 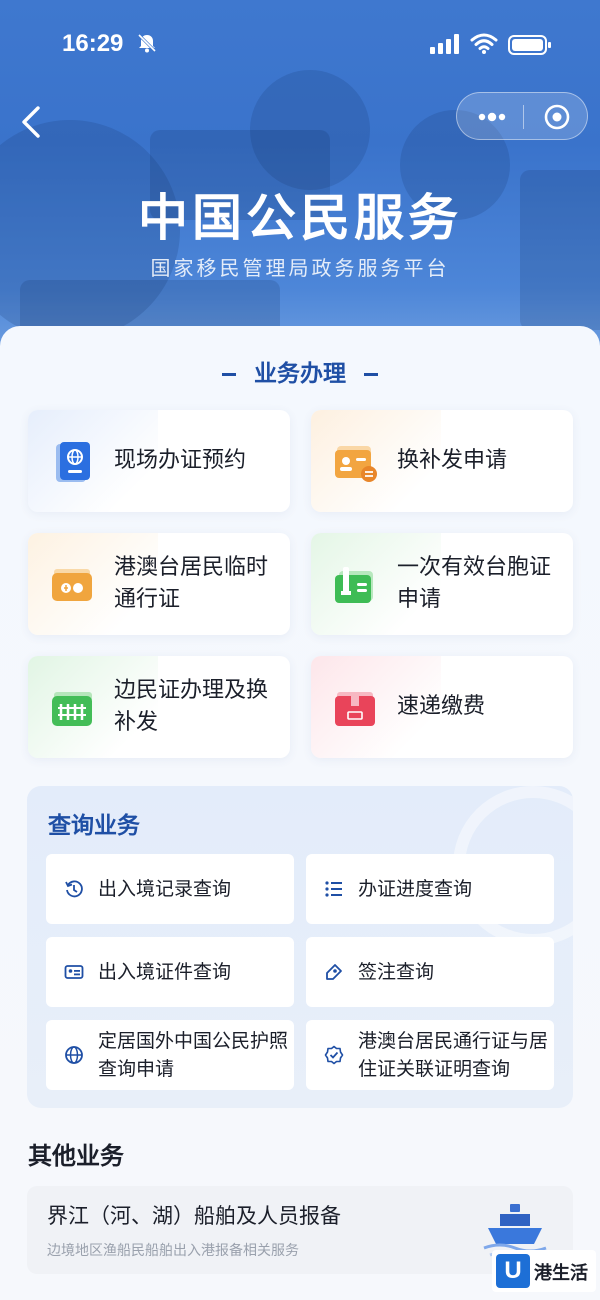 What do you see at coordinates (191, 706) in the screenshot?
I see `service-label: 边民证办理及换补发` at bounding box center [191, 706].